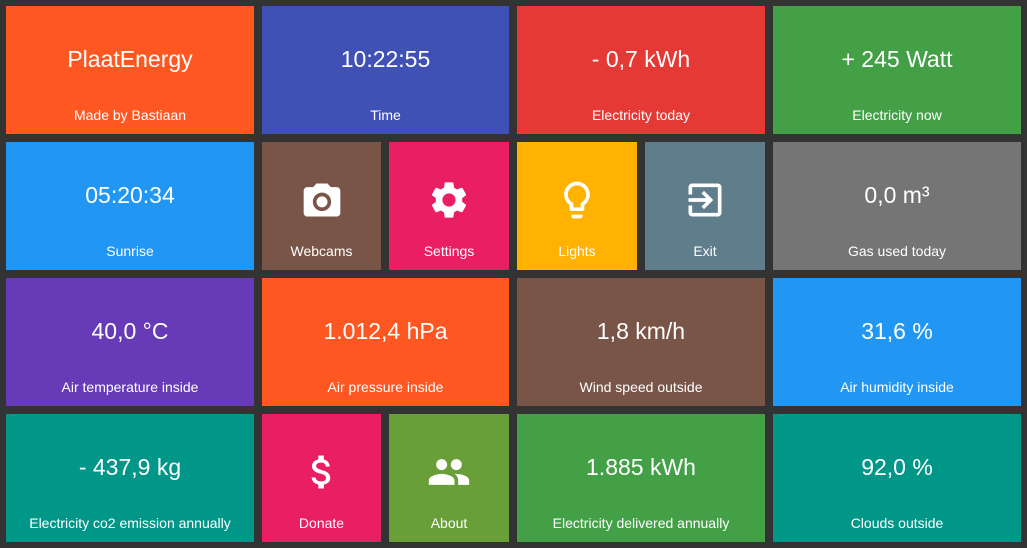 This screenshot has width=1027, height=548. I want to click on electricity-annual-value: 1.885 kWh, so click(641, 467).